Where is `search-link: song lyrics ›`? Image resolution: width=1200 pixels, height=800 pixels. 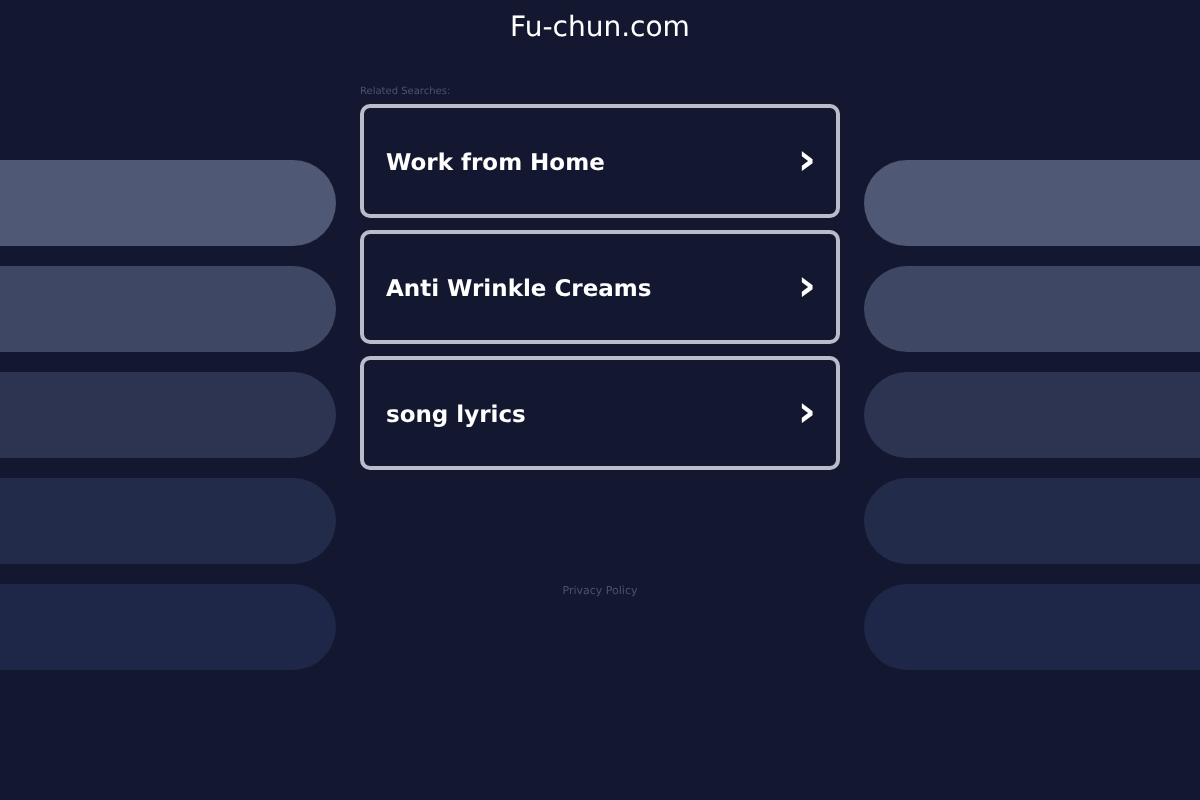
search-link: song lyrics › is located at coordinates (600, 413).